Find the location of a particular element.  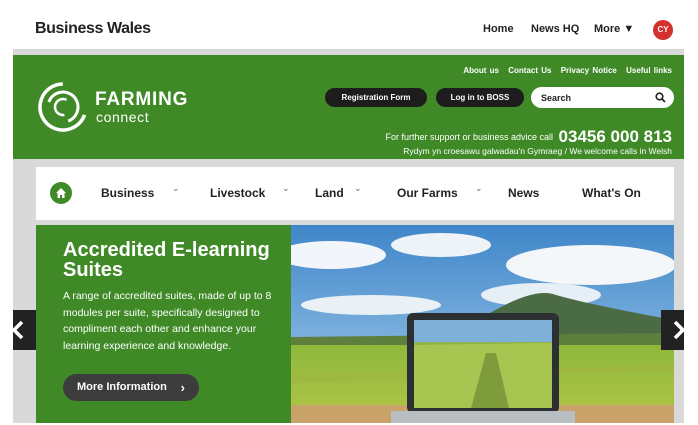

nav-livestock: Livestock is located at coordinates (237, 193).